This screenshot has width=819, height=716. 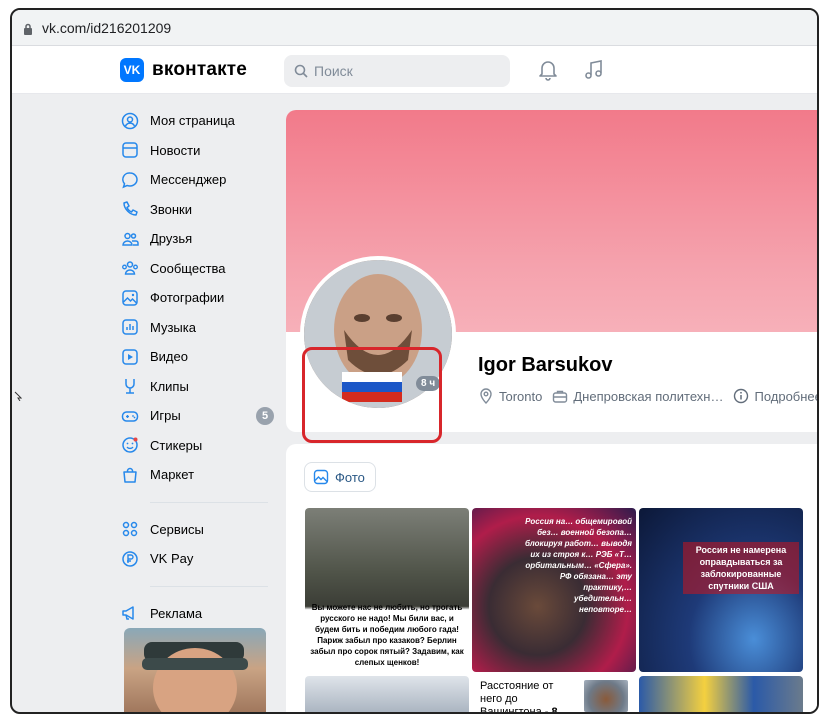 I want to click on explosion-thumbnail, so click(x=606, y=696).